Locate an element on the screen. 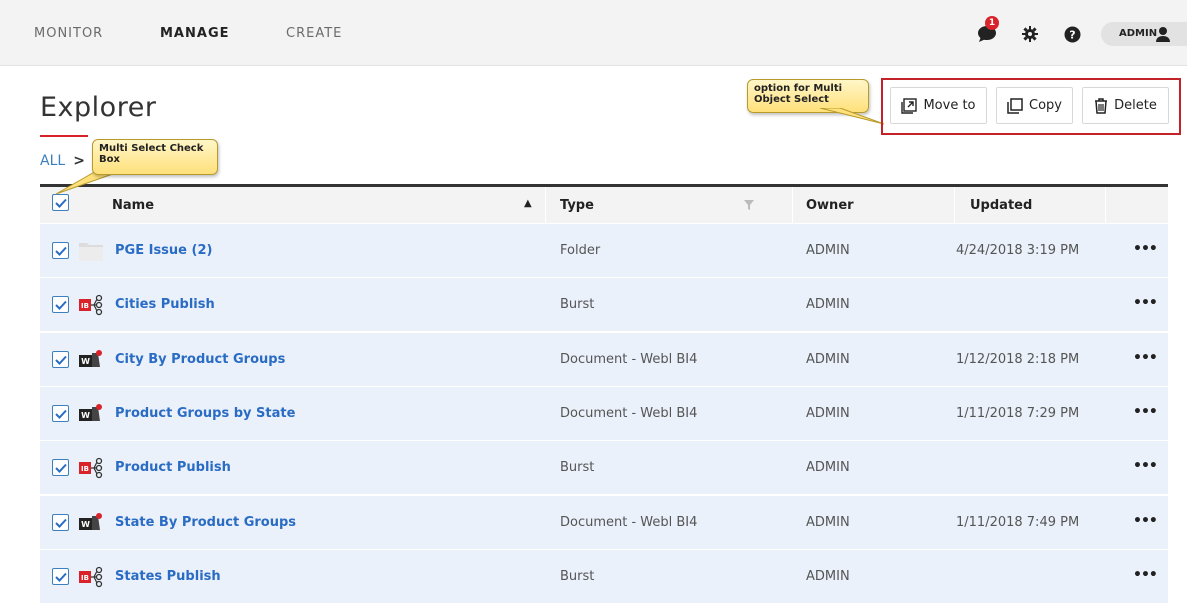 This screenshot has width=1187, height=608. trash-icon is located at coordinates (1101, 105).